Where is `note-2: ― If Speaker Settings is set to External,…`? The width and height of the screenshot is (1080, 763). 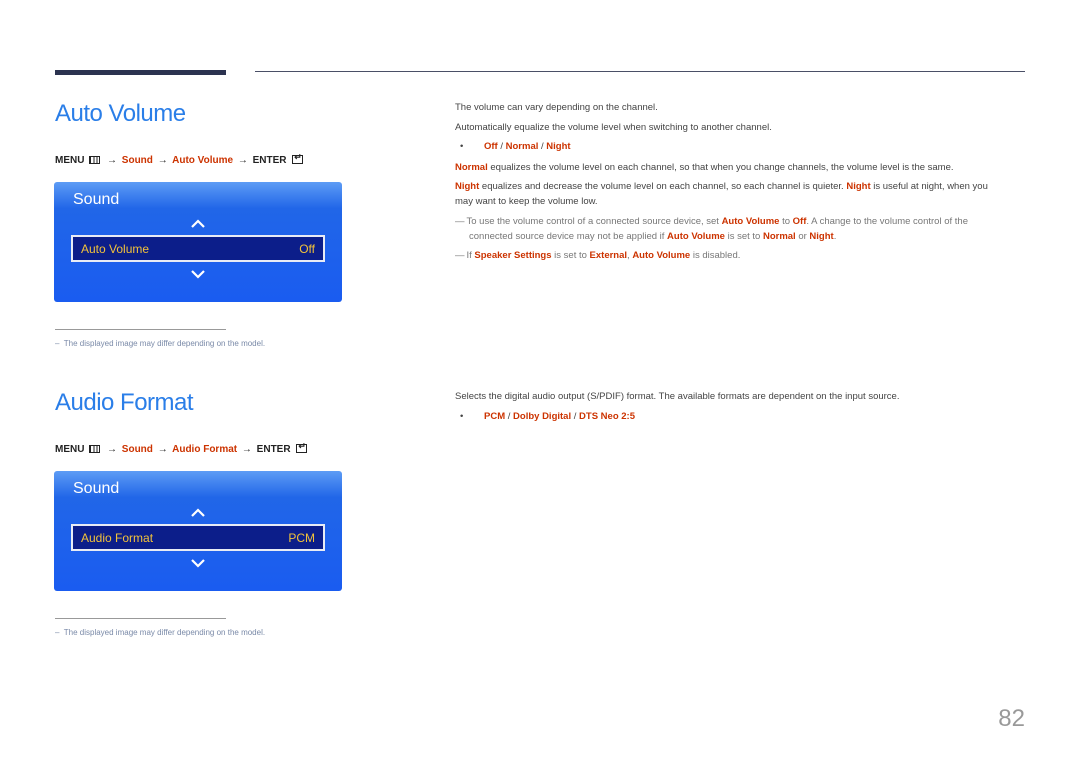
note-2: ― If Speaker Settings is set to External,… is located at coordinates (597, 255).